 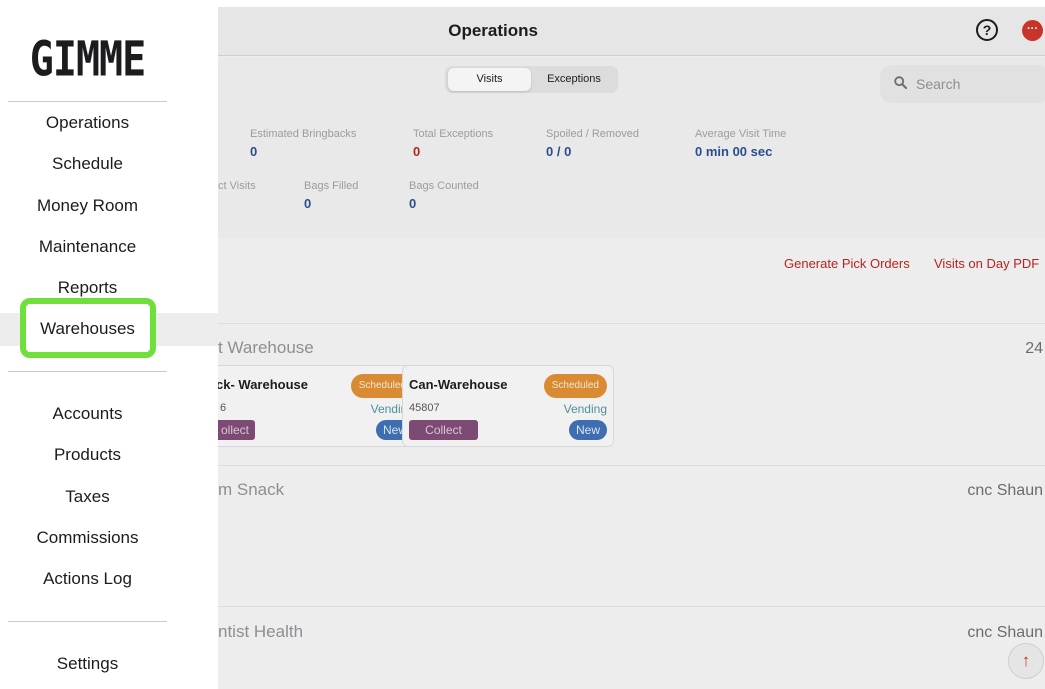 I want to click on actions-row: Generate Pick Orders Visits on Day PDF, so click(x=631, y=280).